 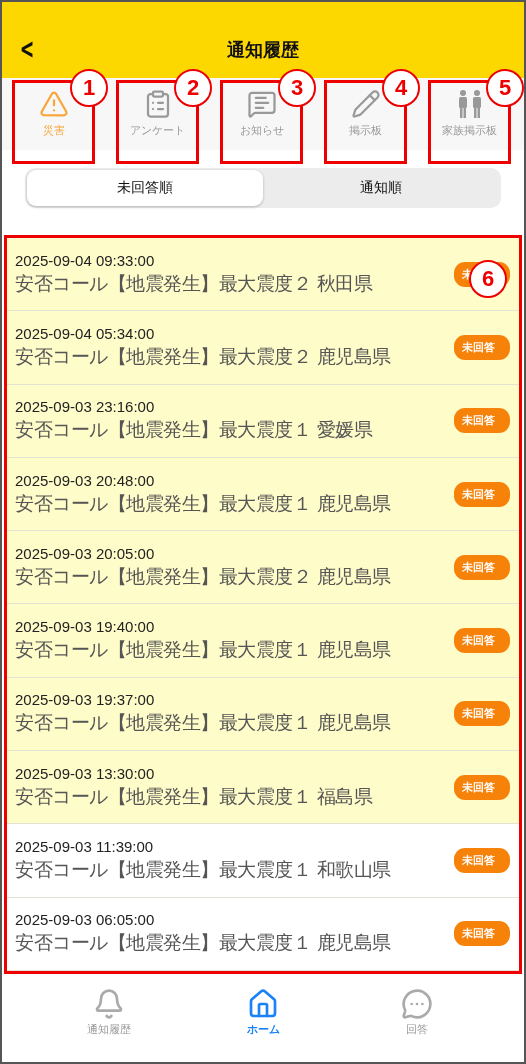 I want to click on message-icon, so click(x=261, y=104).